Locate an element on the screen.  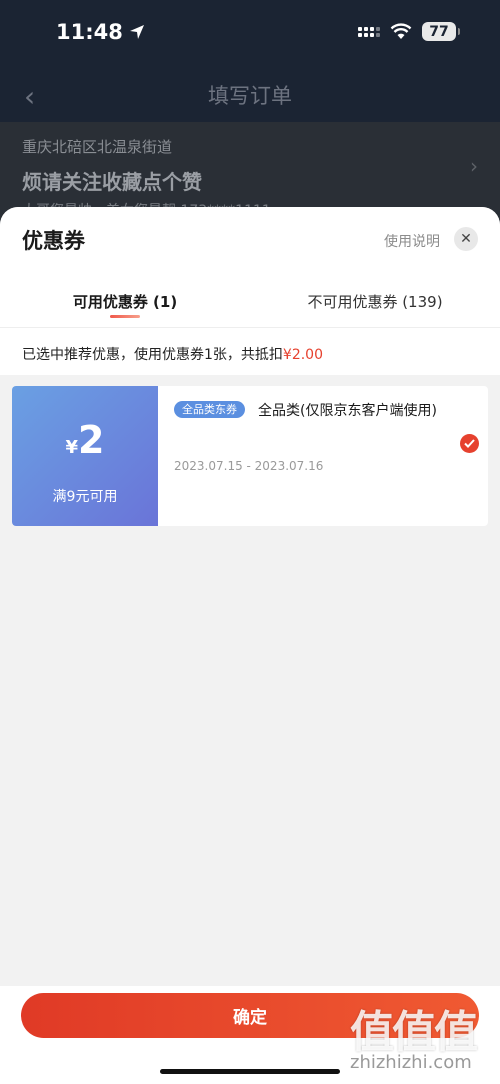
battery-icon: 77 is located at coordinates (441, 31).